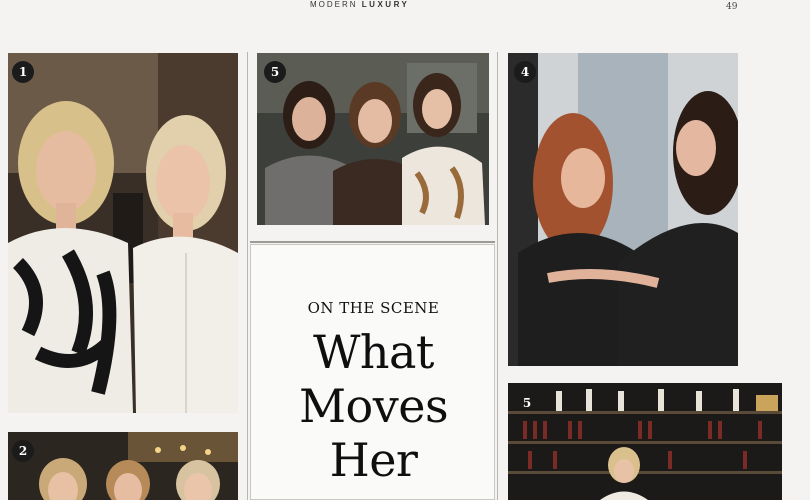  What do you see at coordinates (247, 276) in the screenshot?
I see `column-divider-left` at bounding box center [247, 276].